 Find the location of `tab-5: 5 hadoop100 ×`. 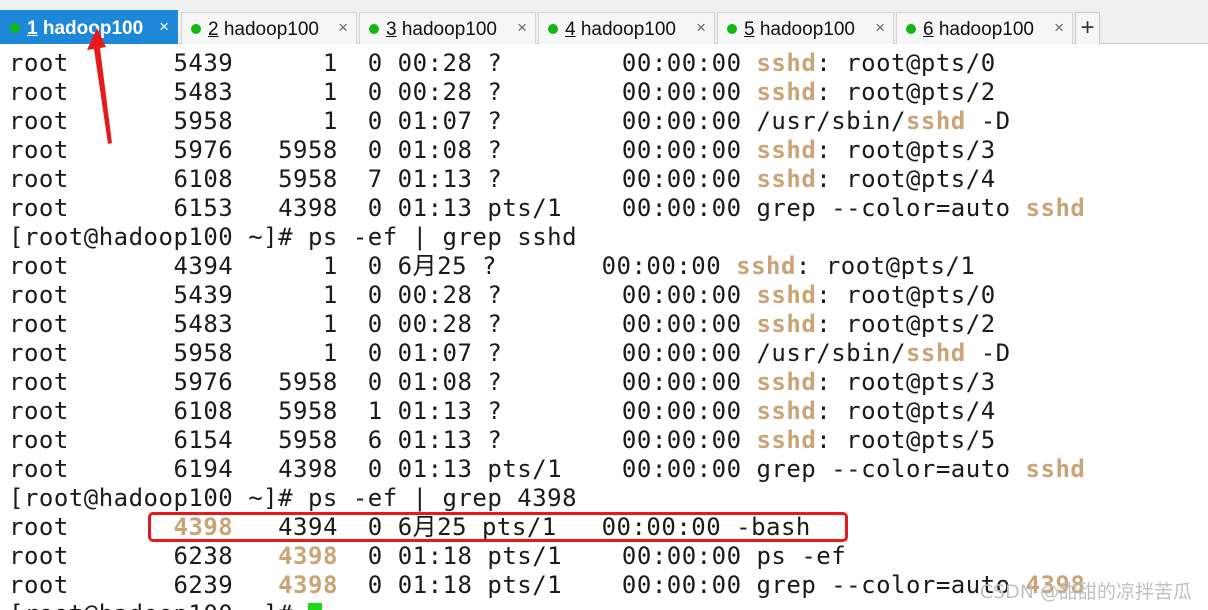

tab-5: 5 hadoop100 × is located at coordinates (805, 28).